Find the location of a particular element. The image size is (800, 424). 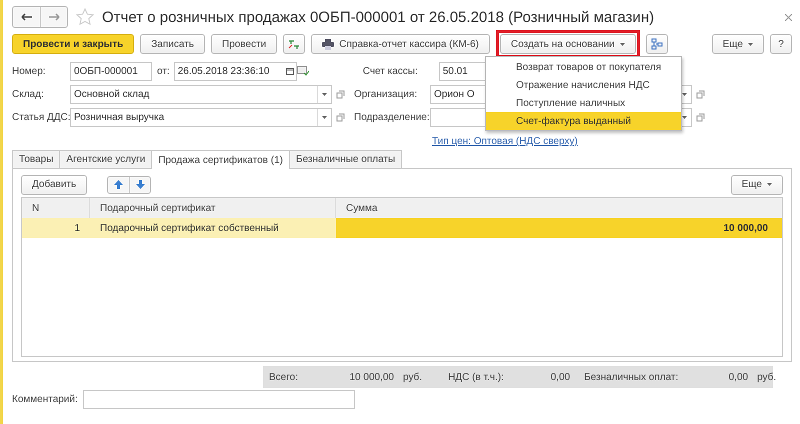

table-cell: 10 000,00 is located at coordinates (559, 228).